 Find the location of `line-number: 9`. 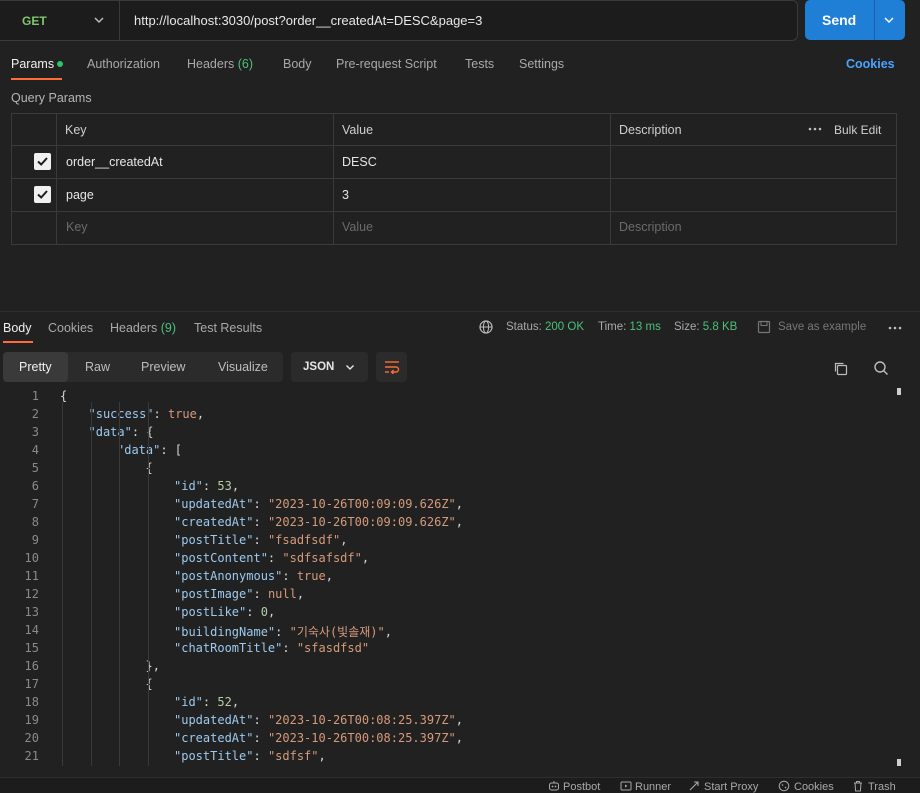

line-number: 9 is located at coordinates (35, 540).